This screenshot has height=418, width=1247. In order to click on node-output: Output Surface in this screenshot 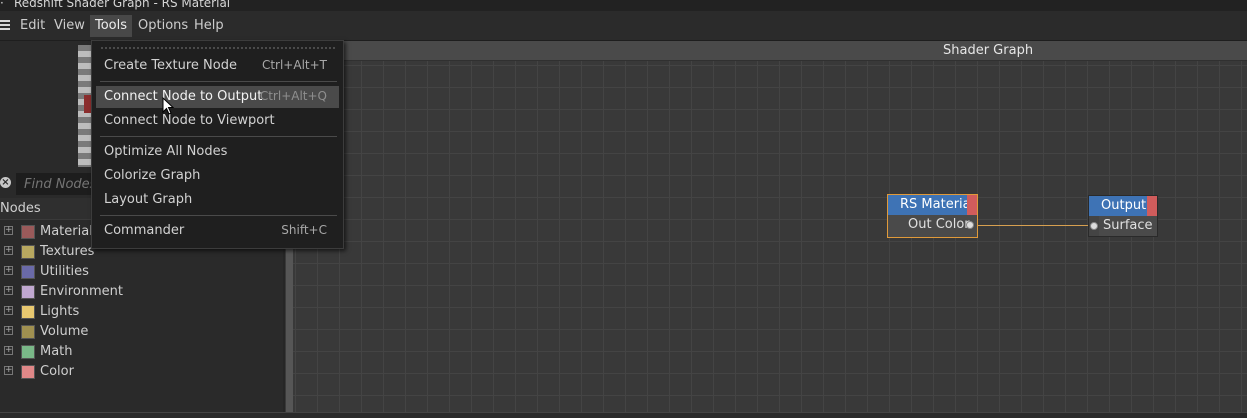, I will do `click(1123, 216)`.